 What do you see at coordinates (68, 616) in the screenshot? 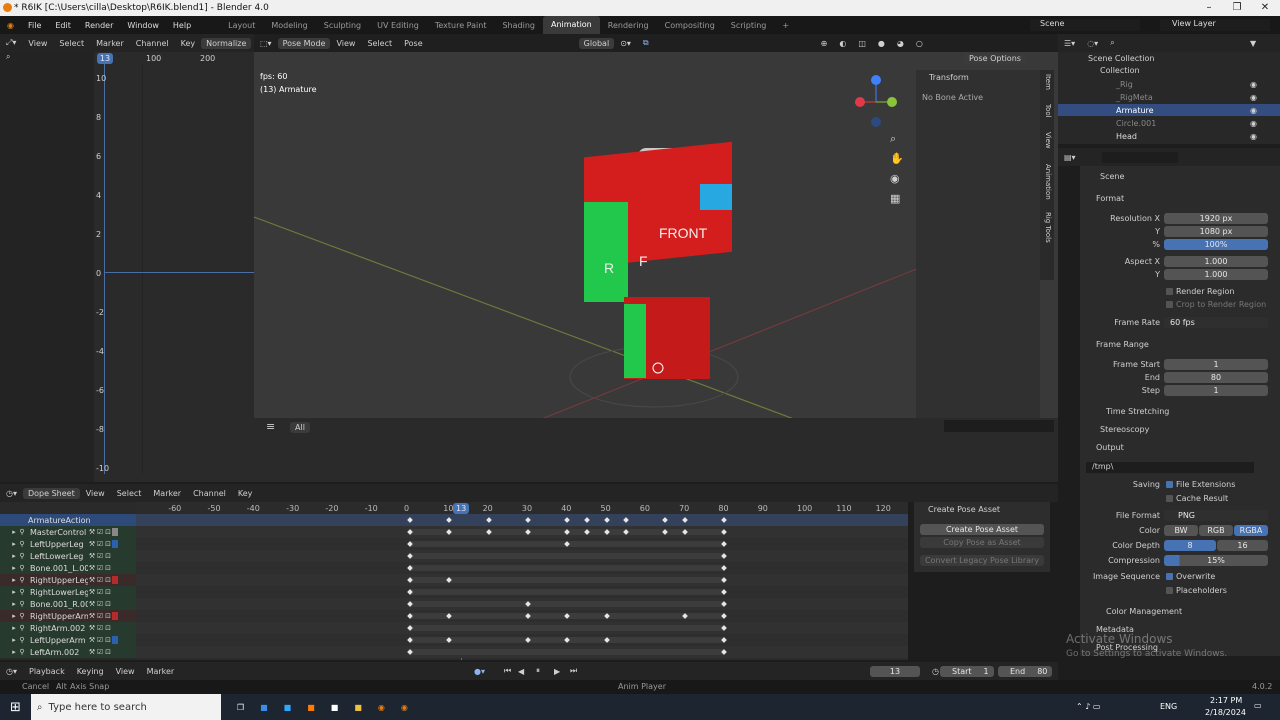
I see `channel-row: ▸ ⚲ RightUpperArm ⚒ ☑ ⊡` at bounding box center [68, 616].